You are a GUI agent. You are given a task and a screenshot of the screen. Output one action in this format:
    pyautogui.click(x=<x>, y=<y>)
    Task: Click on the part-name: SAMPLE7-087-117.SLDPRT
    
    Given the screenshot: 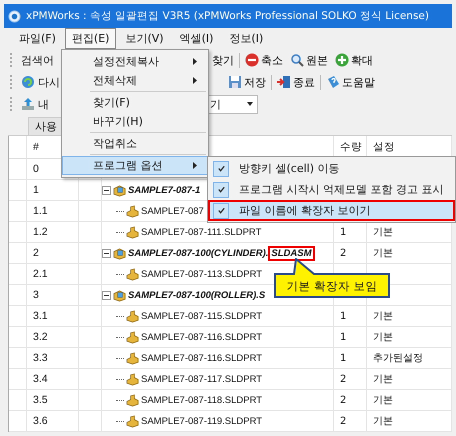 What is the action you would take?
    pyautogui.click(x=201, y=379)
    